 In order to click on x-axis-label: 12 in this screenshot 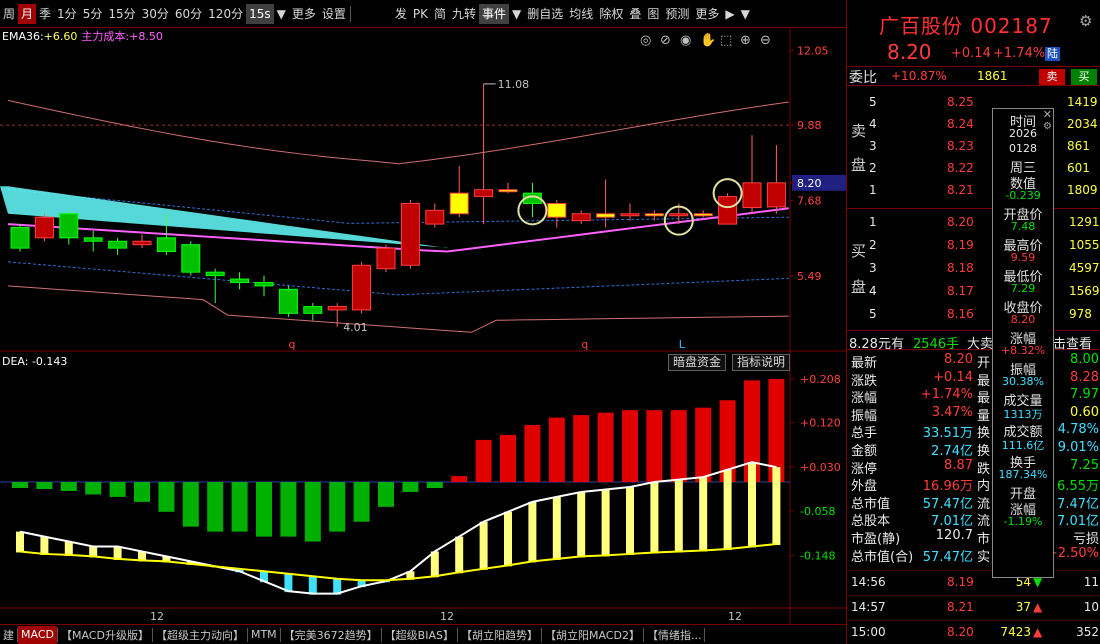, I will do `click(447, 616)`.